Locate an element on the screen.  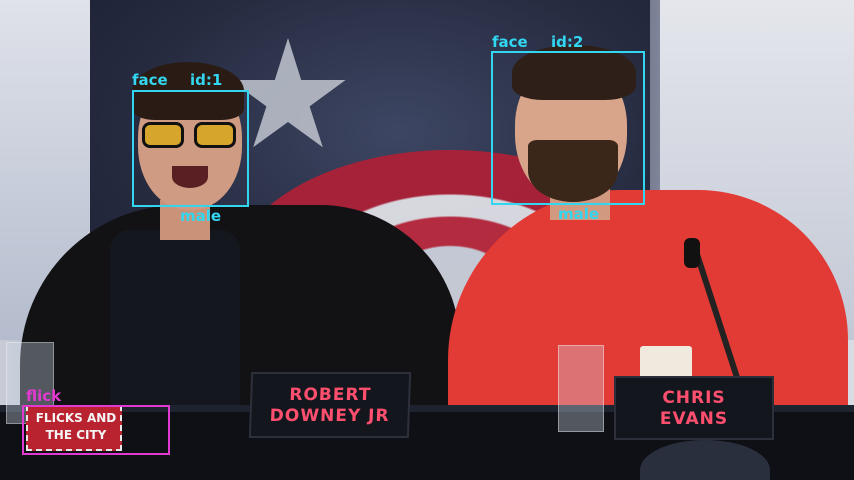
face-1-class-label: face is located at coordinates (150, 80).